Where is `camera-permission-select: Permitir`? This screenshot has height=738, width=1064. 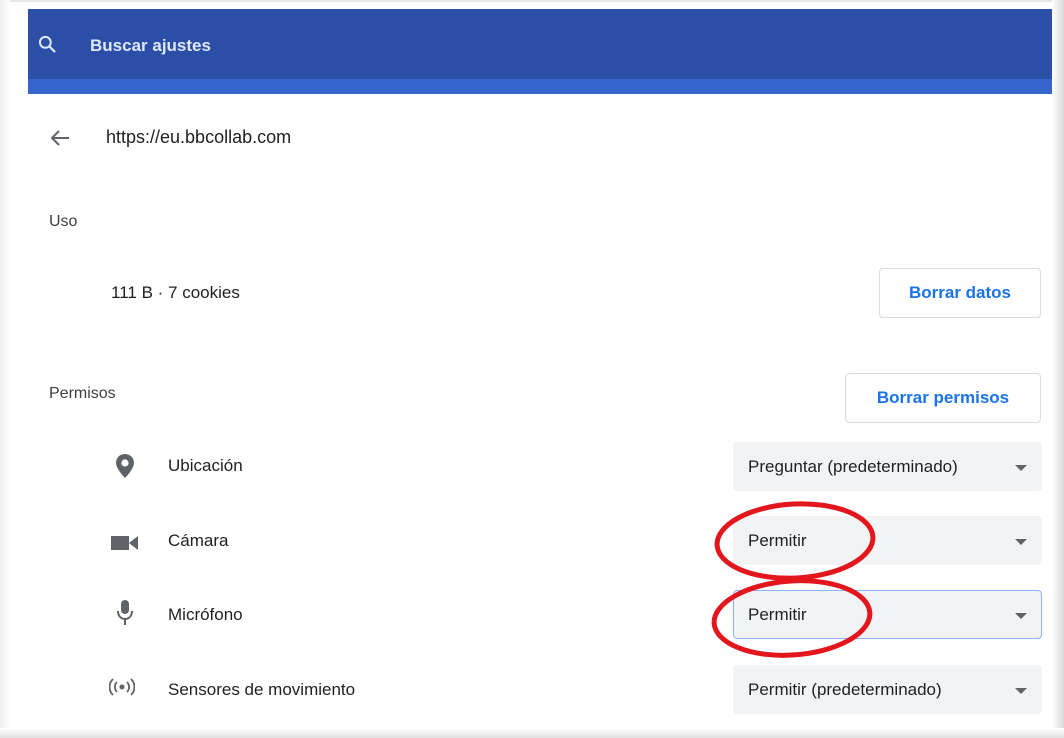 camera-permission-select: Permitir is located at coordinates (887, 540).